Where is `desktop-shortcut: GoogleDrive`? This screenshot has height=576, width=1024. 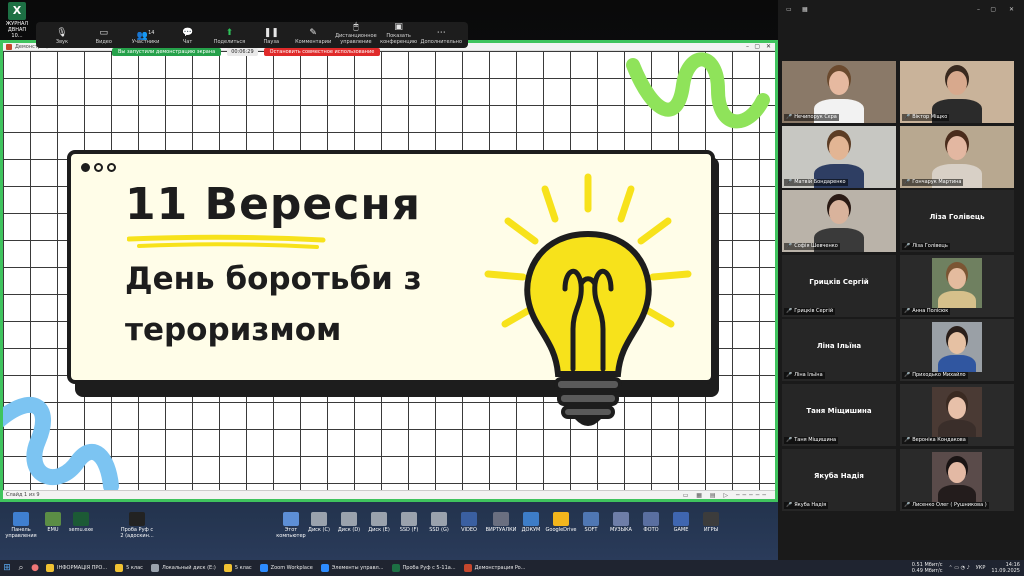 desktop-shortcut: GoogleDrive is located at coordinates (561, 522).